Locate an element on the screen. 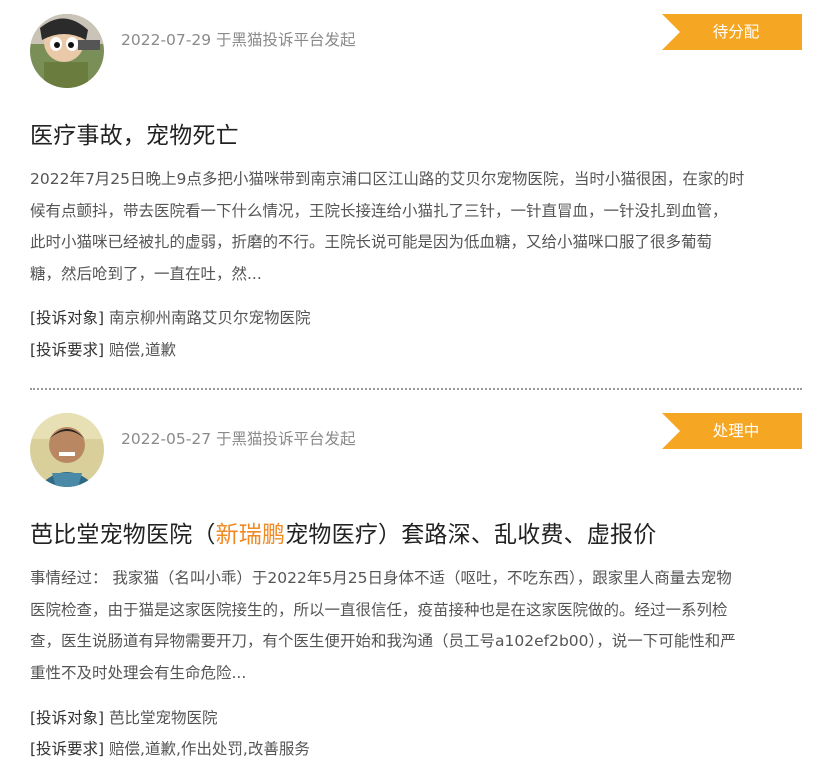  demand-value: 赔偿,道歉,作出处罚,改善服务 is located at coordinates (209, 749).